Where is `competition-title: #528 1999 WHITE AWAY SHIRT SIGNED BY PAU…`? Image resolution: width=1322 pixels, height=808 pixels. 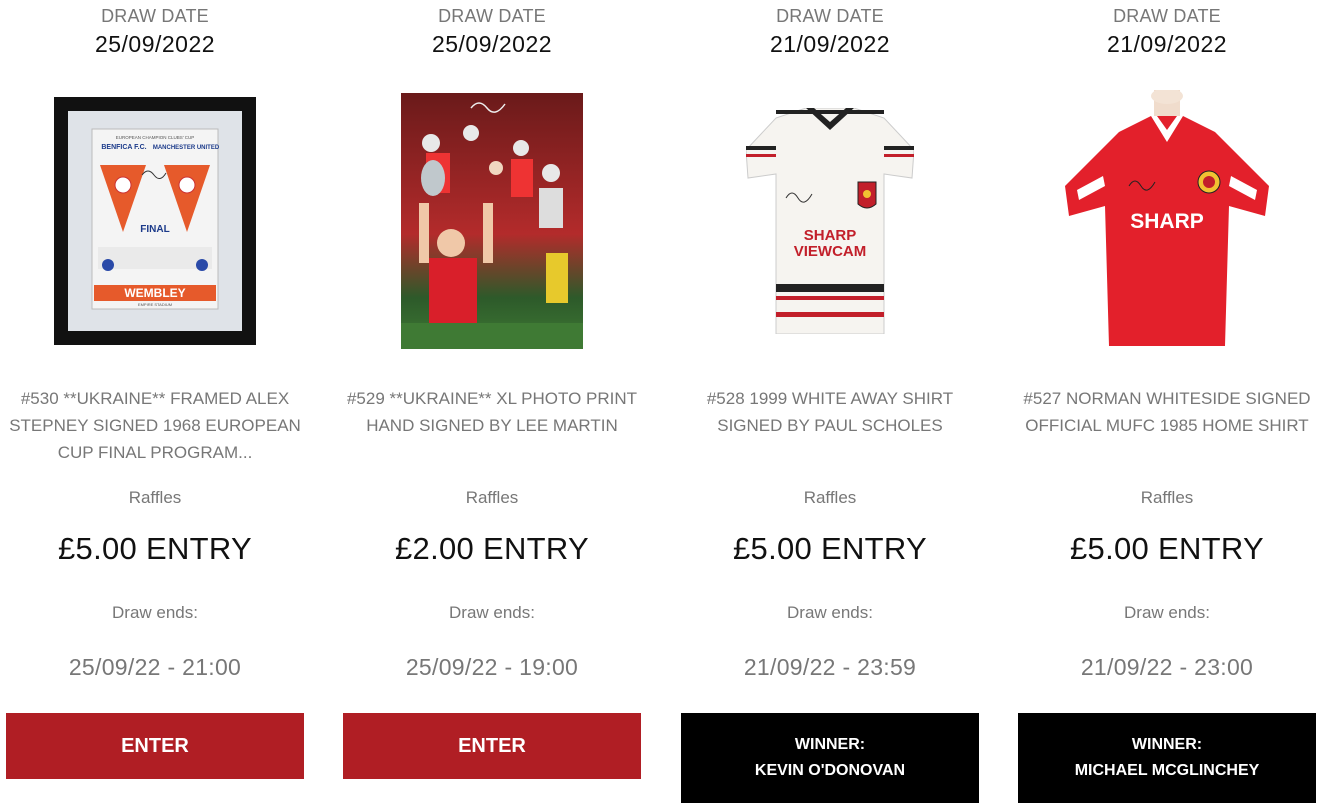 competition-title: #528 1999 WHITE AWAY SHIRT SIGNED BY PAU… is located at coordinates (830, 412).